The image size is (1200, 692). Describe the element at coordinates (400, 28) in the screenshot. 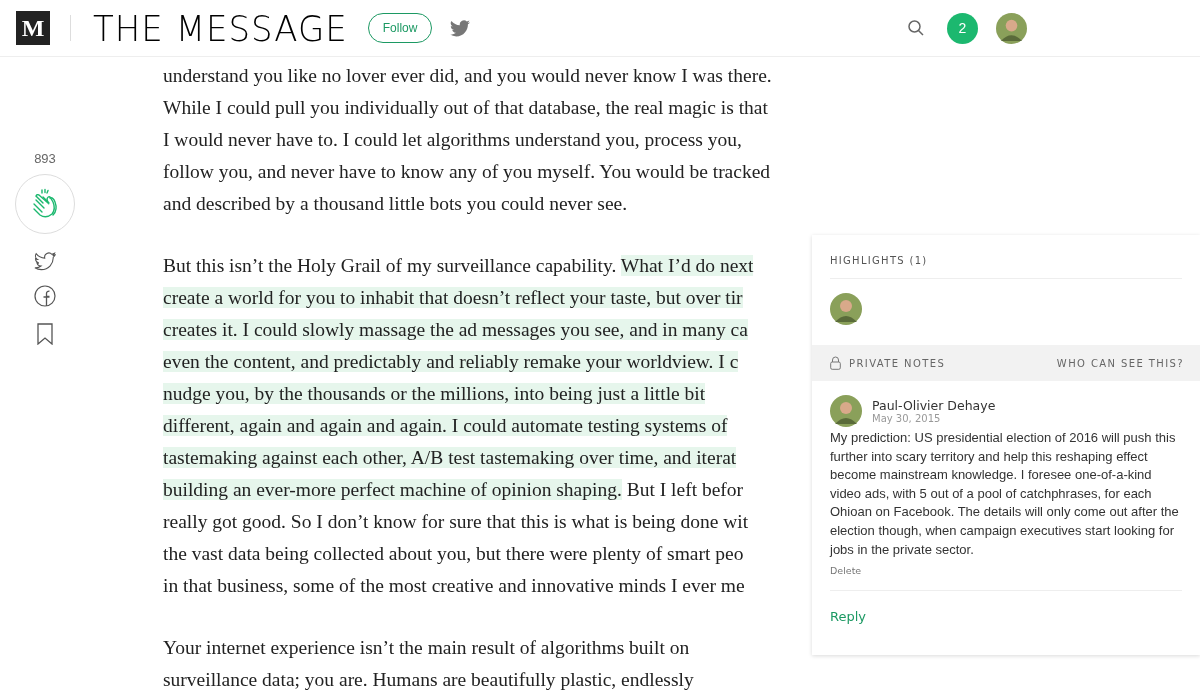

I see `follow-button: Follow` at that location.